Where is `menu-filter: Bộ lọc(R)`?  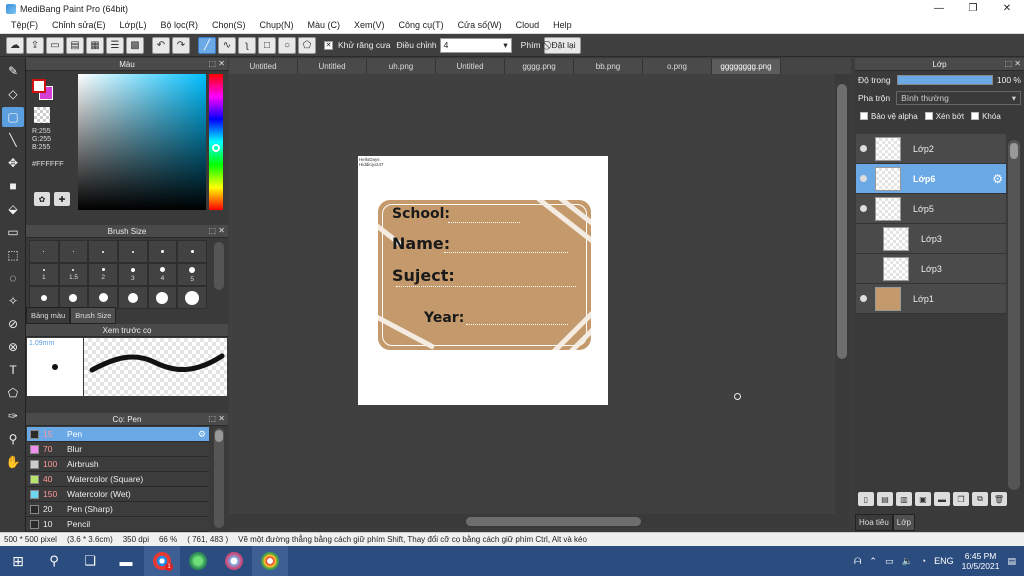
menu-filter: Bộ lọc(R) is located at coordinates (179, 25).